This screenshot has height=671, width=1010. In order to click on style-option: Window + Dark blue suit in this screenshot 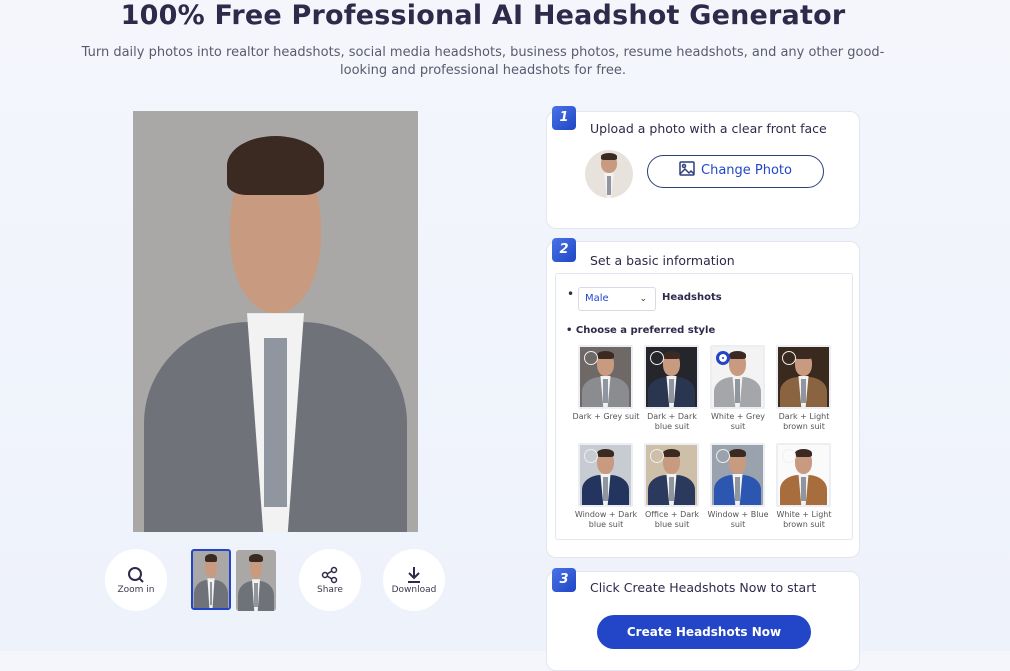, I will do `click(606, 486)`.